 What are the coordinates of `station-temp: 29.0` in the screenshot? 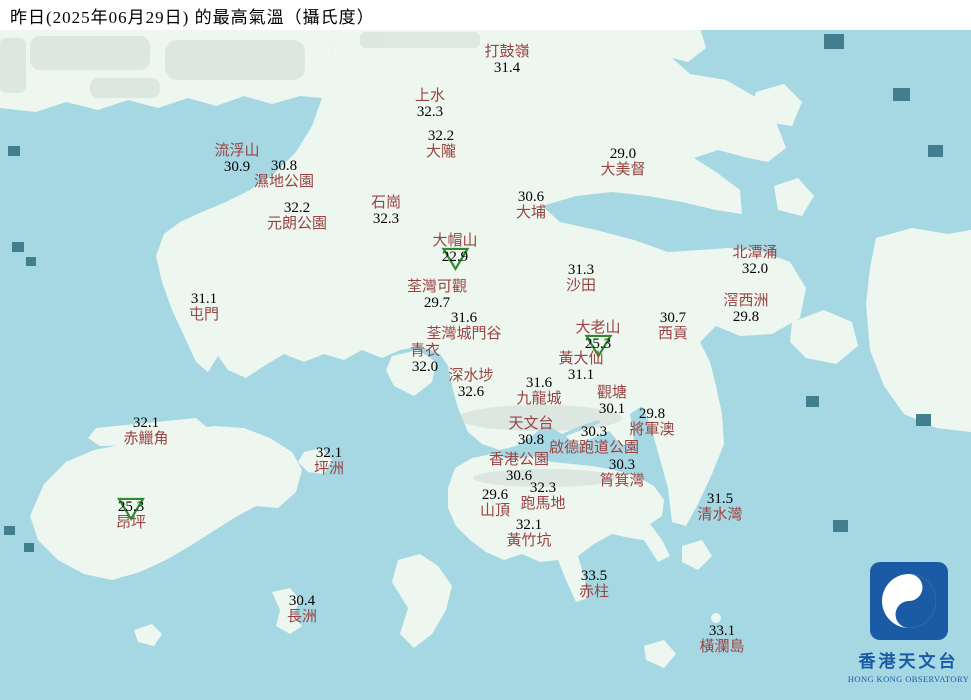 It's located at (623, 154).